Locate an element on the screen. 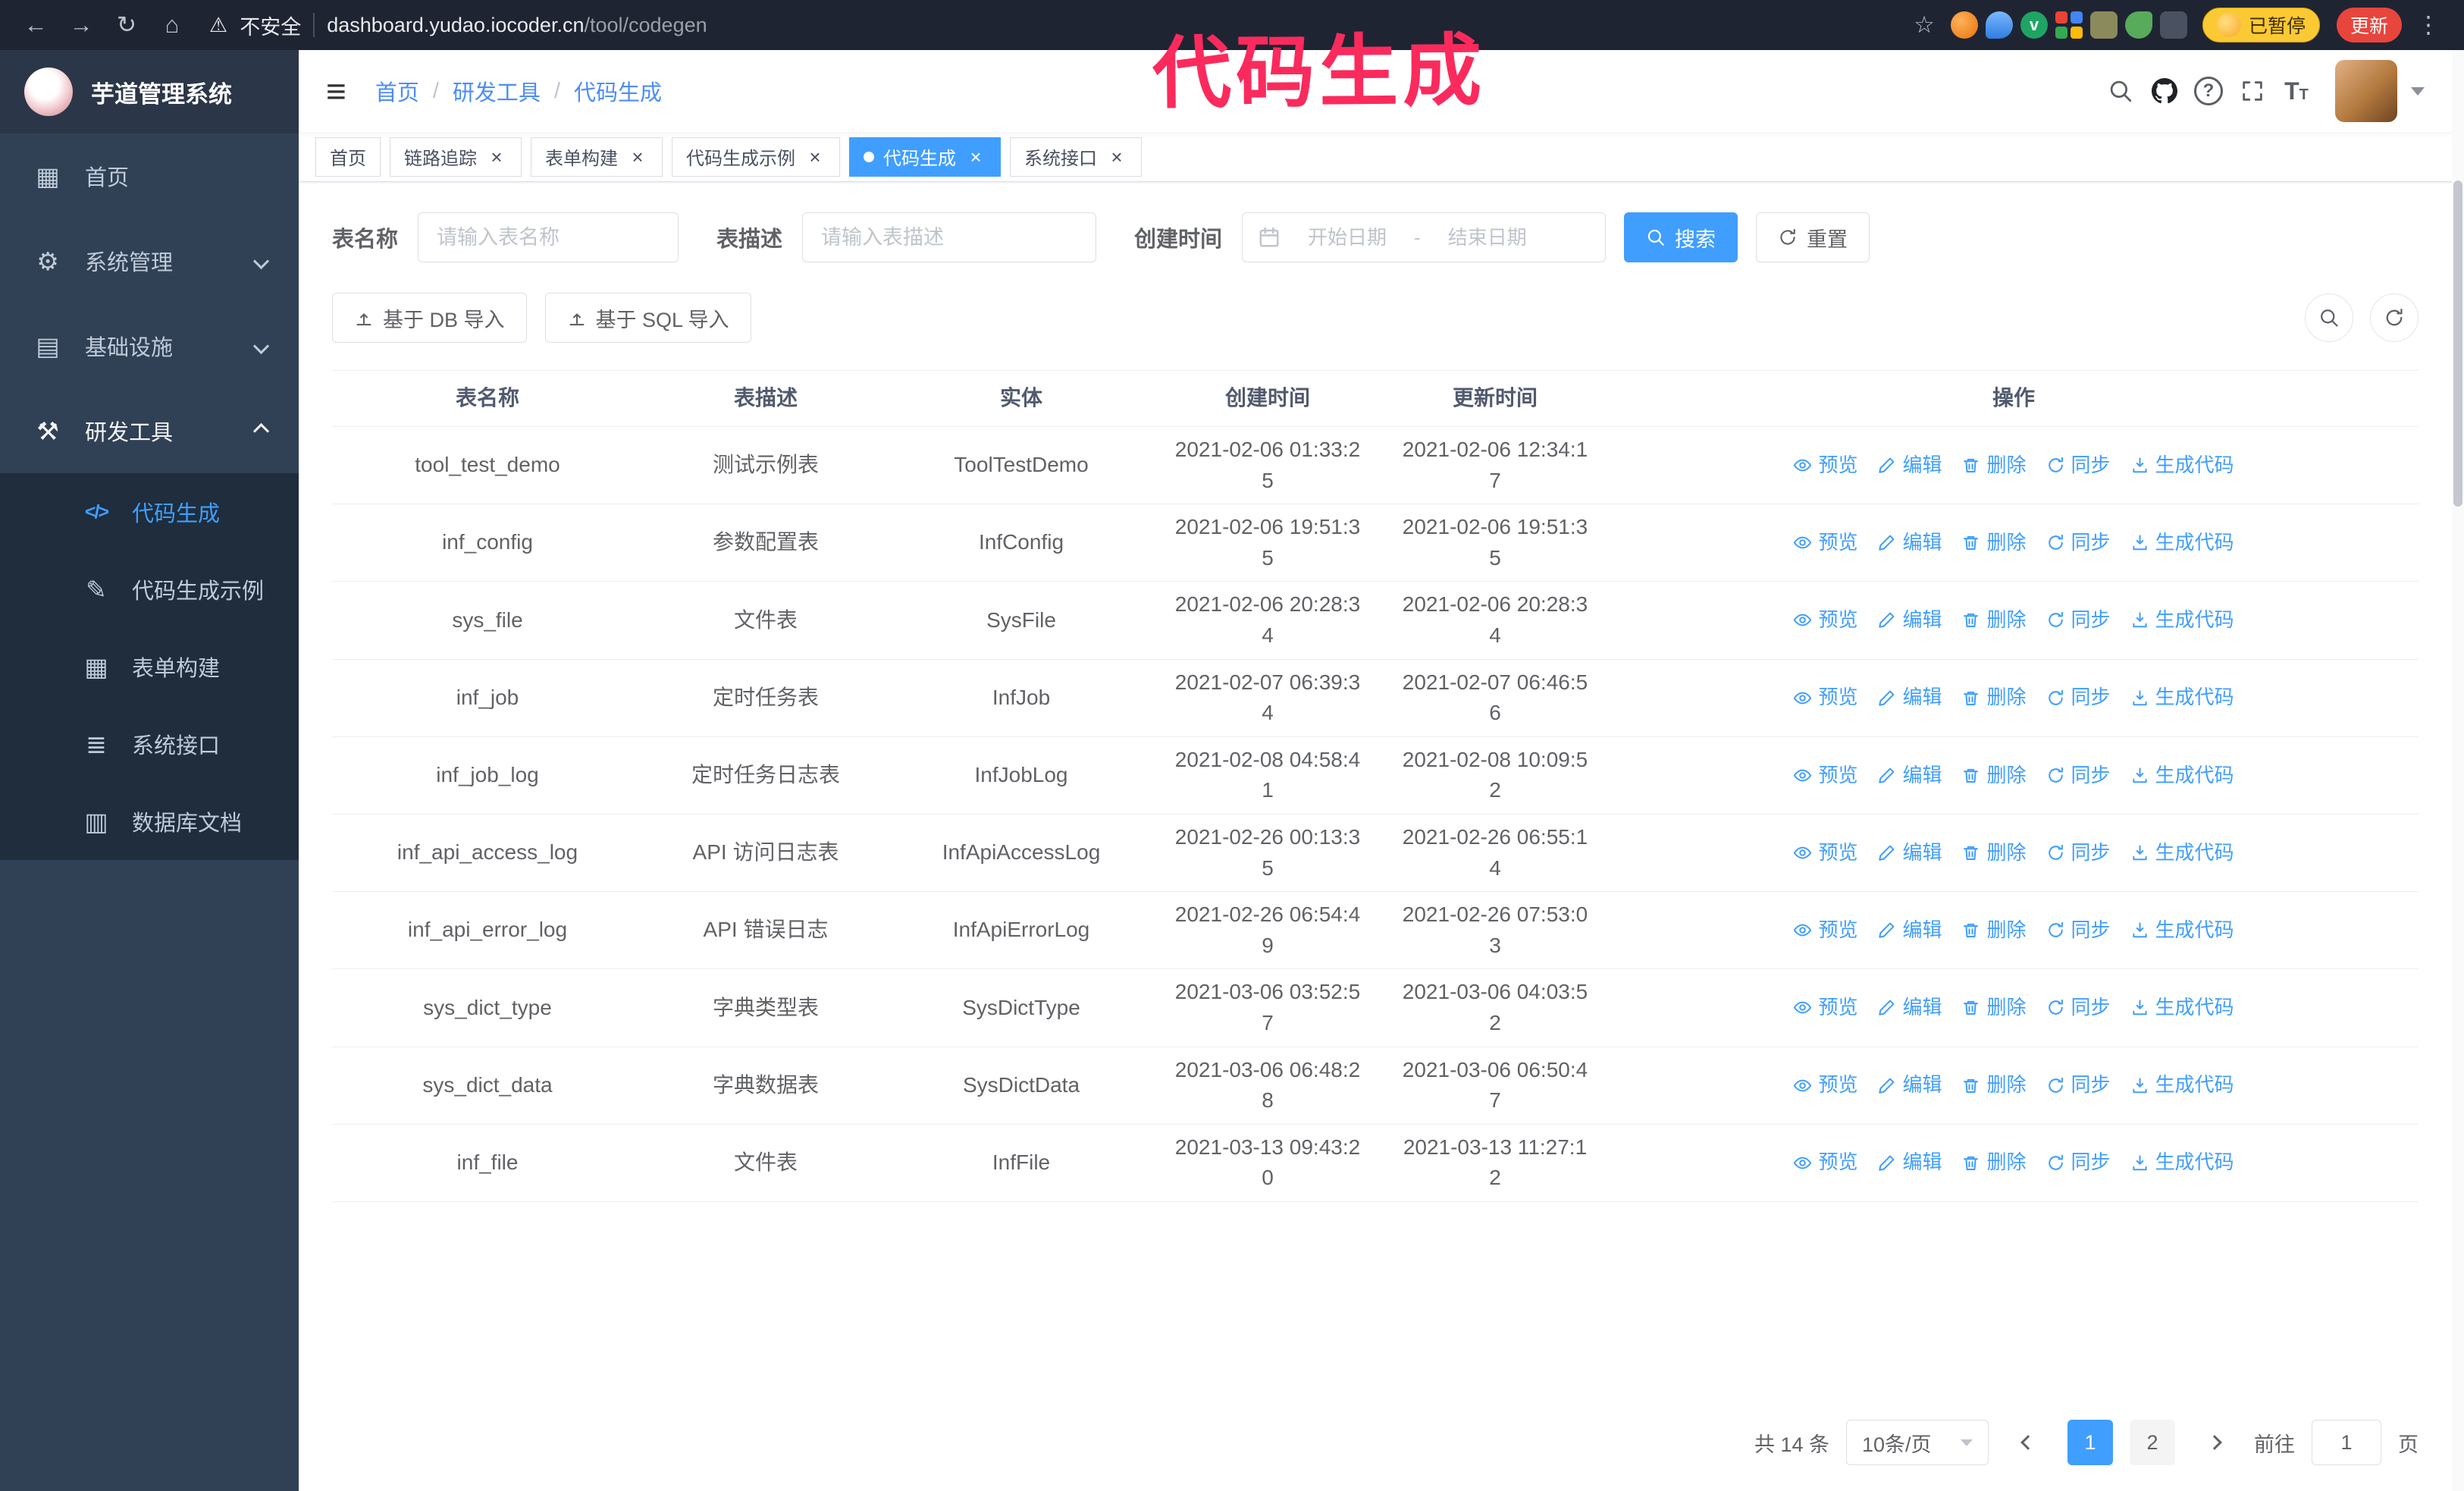 The height and width of the screenshot is (1491, 2464). sidebar-toggle-icon: ≡ is located at coordinates (336, 91).